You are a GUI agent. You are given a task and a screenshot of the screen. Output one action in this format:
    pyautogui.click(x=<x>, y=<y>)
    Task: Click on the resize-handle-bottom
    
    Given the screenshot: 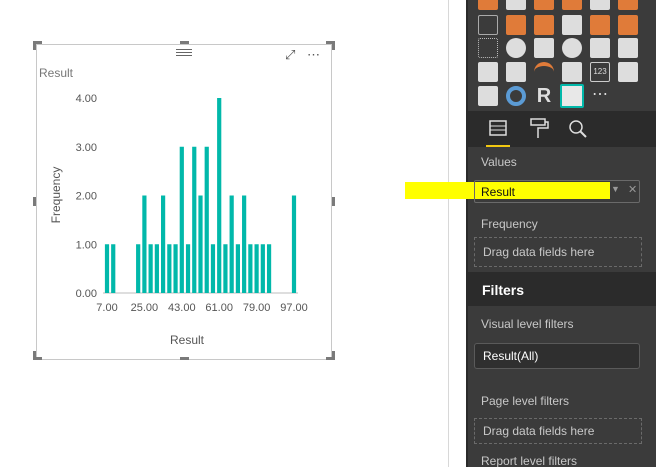 What is the action you would take?
    pyautogui.click(x=184, y=358)
    